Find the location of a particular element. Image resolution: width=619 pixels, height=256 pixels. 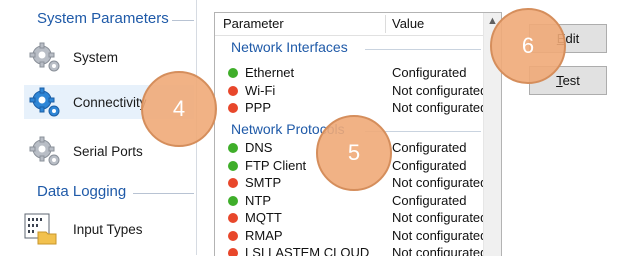

row-name: LSI LASTEM CLOUD is located at coordinates (307, 250).